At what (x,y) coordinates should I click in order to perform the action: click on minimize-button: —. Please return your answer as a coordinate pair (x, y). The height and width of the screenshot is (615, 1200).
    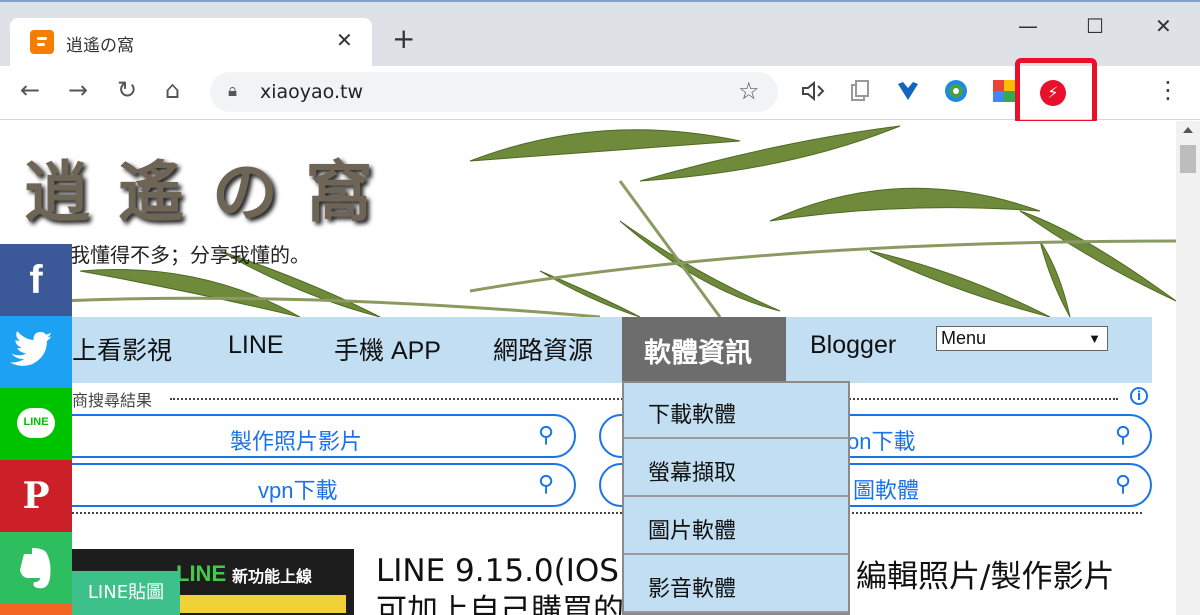
    Looking at the image, I should click on (1028, 26).